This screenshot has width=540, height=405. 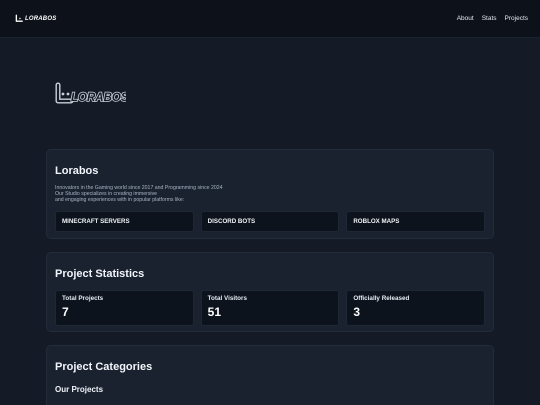 What do you see at coordinates (98, 98) in the screenshot?
I see `hero-logo-text: LORABOS` at bounding box center [98, 98].